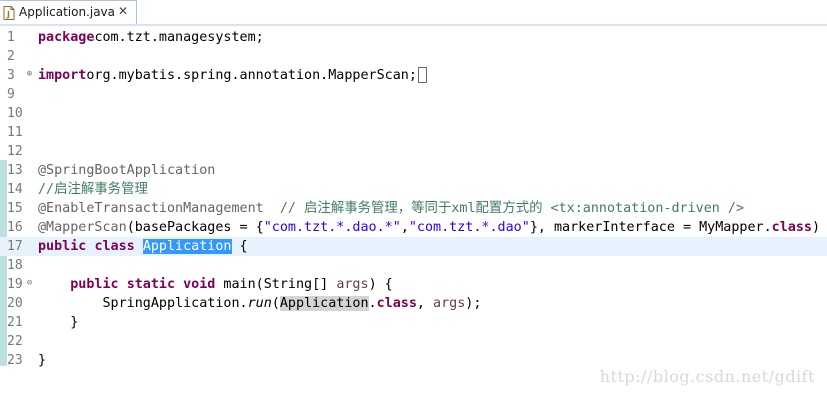  What do you see at coordinates (413, 56) in the screenshot?
I see `code-line: 2` at bounding box center [413, 56].